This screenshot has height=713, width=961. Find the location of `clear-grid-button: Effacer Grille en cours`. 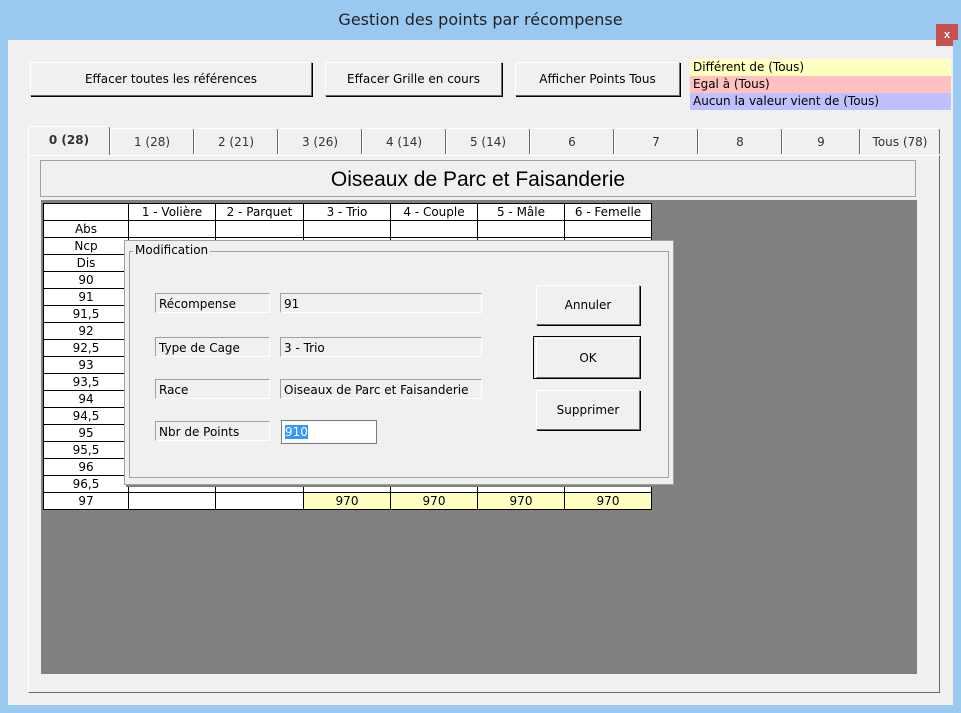

clear-grid-button: Effacer Grille en cours is located at coordinates (413, 79).